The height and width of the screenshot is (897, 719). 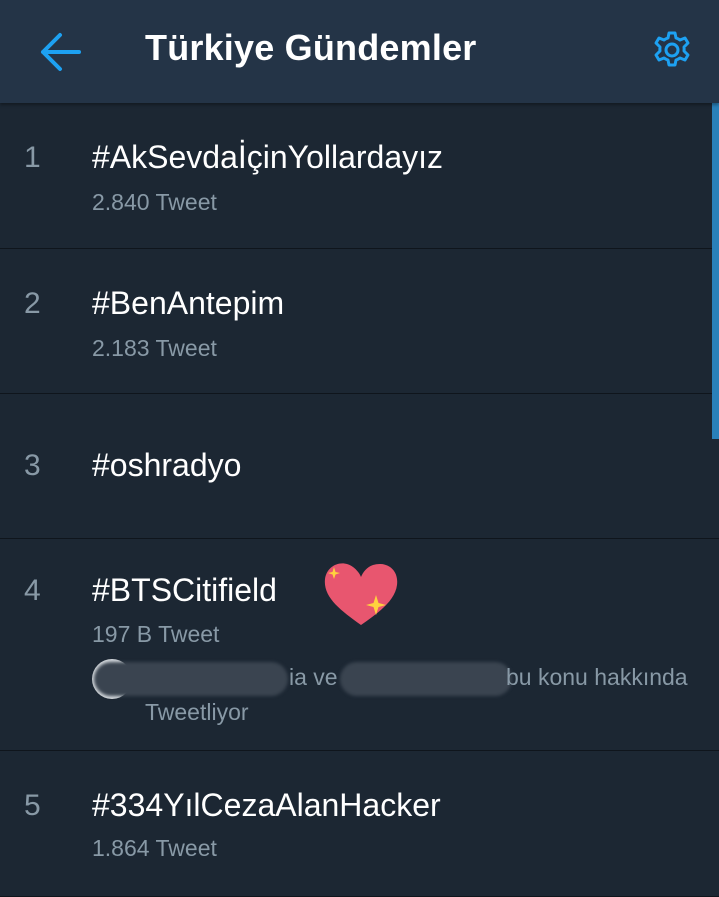 I want to click on trend-hashtag: #AkSevdaİçinYollardayız, so click(x=268, y=157).